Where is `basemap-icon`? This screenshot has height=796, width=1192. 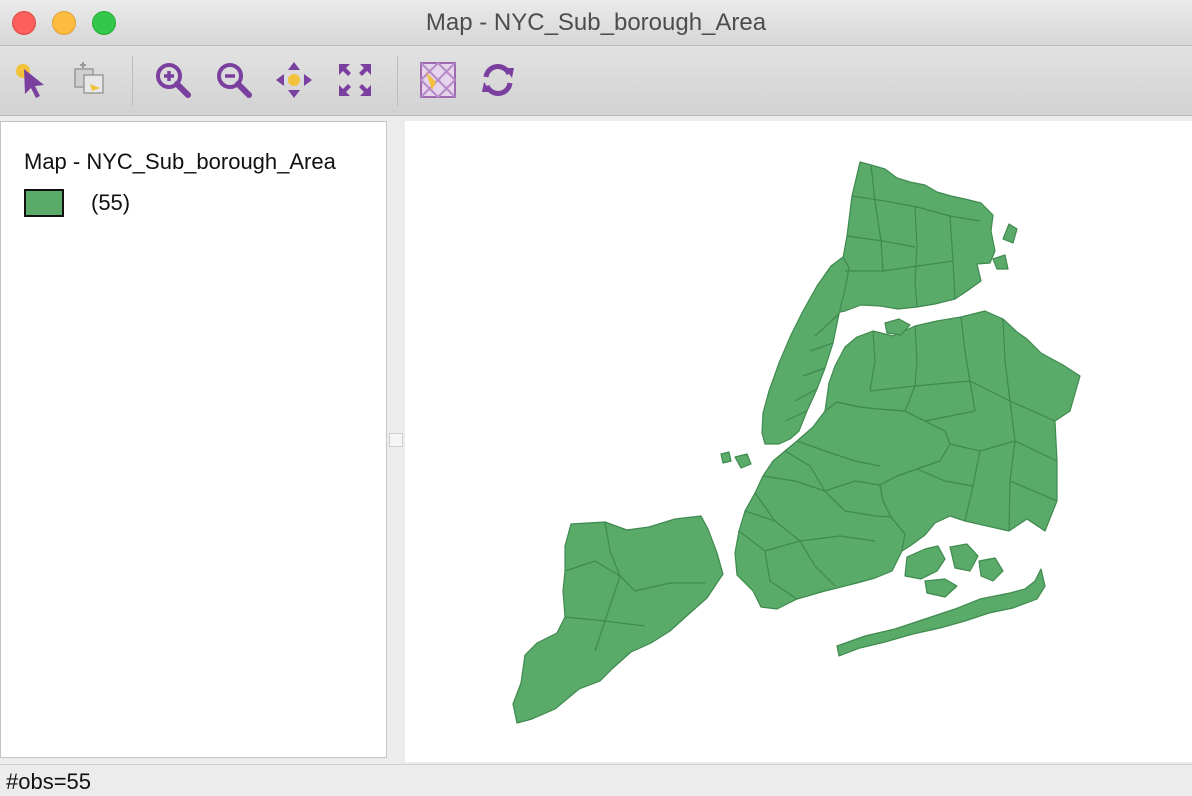 basemap-icon is located at coordinates (438, 80).